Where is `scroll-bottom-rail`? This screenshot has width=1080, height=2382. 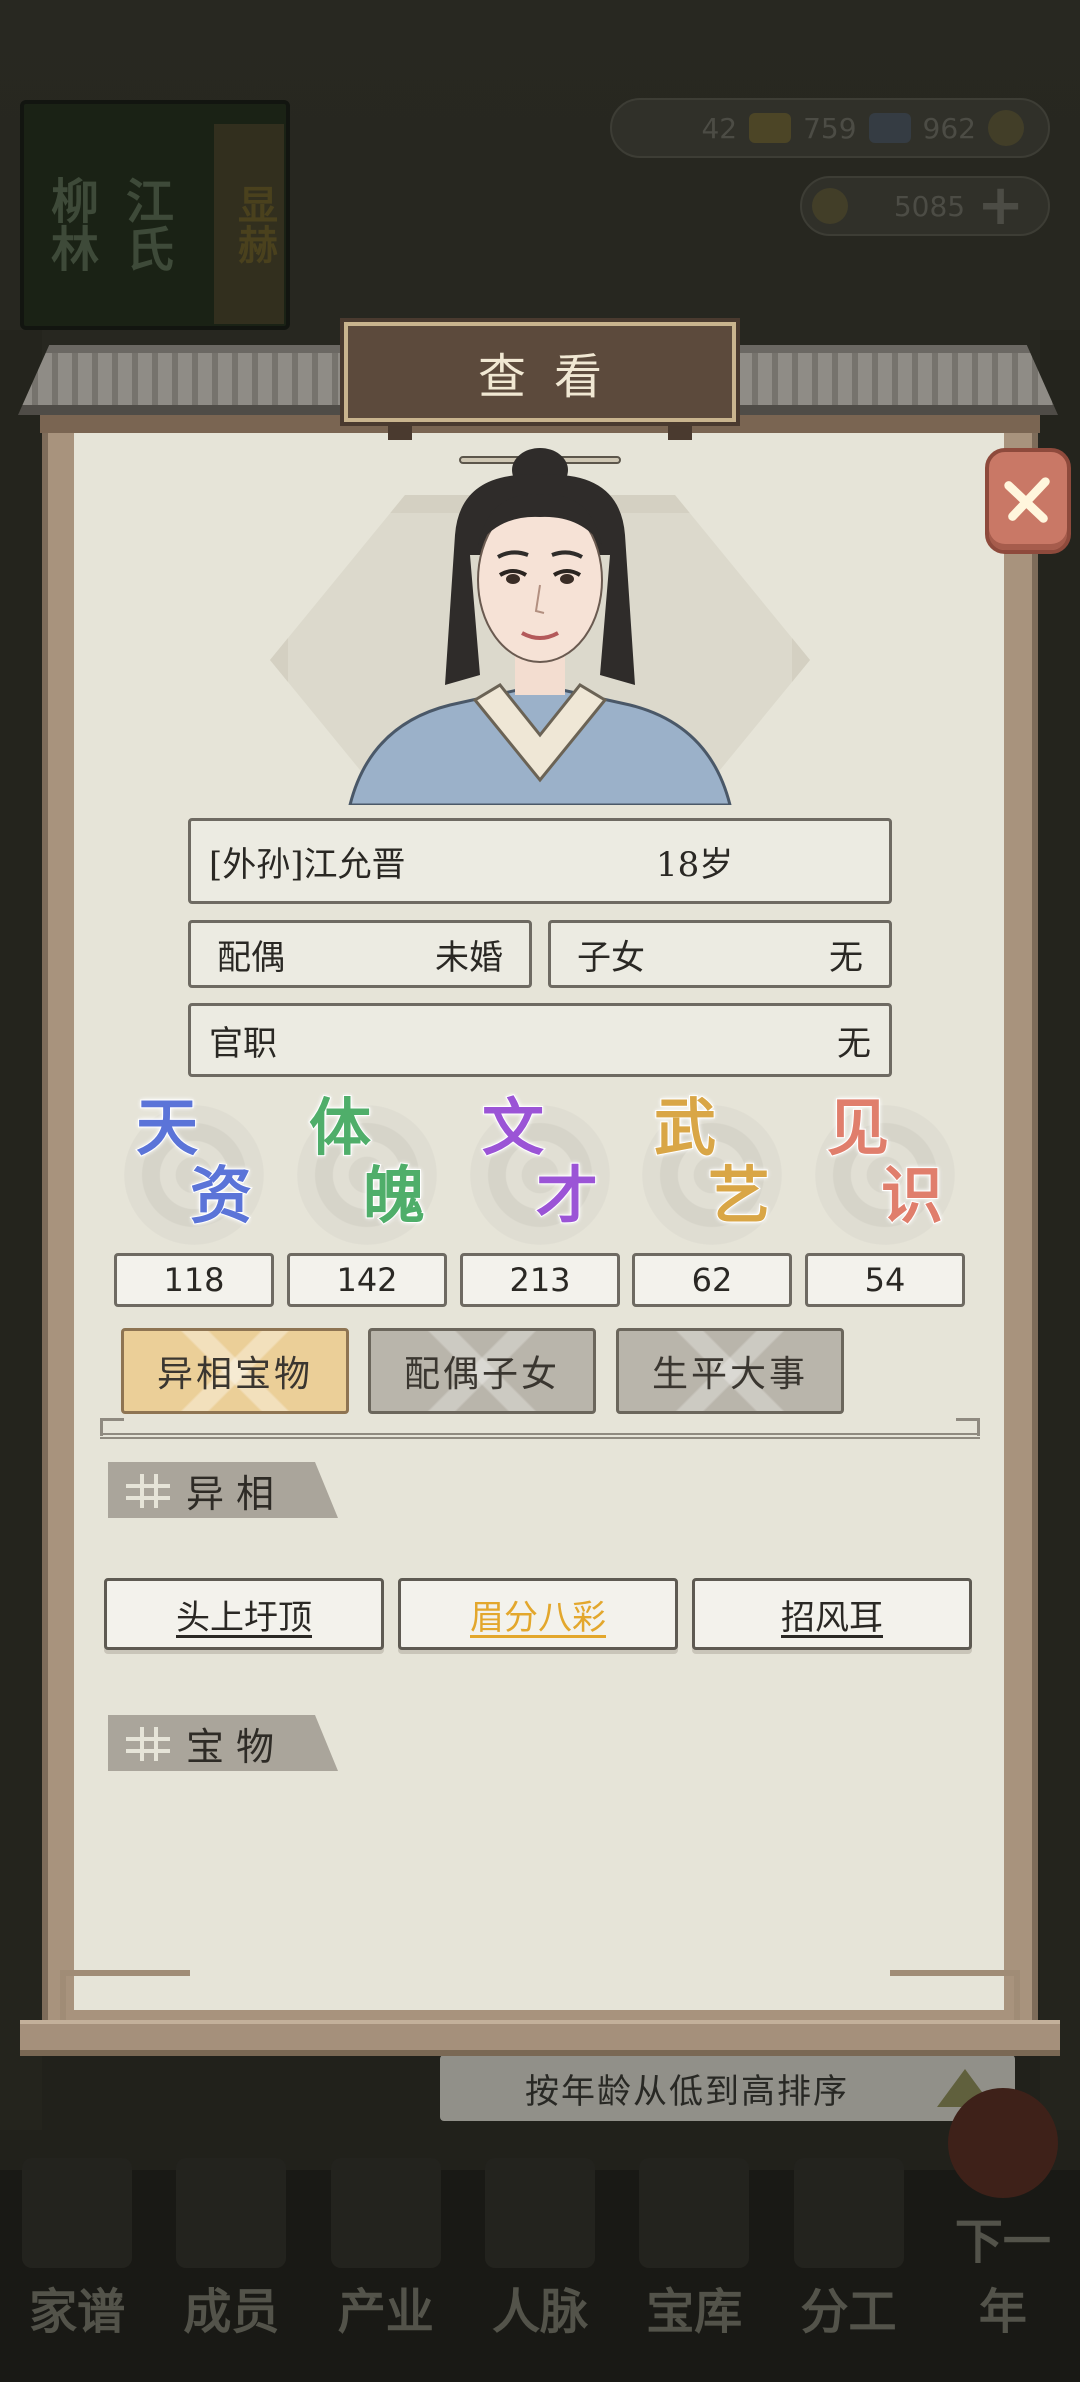 scroll-bottom-rail is located at coordinates (540, 2038).